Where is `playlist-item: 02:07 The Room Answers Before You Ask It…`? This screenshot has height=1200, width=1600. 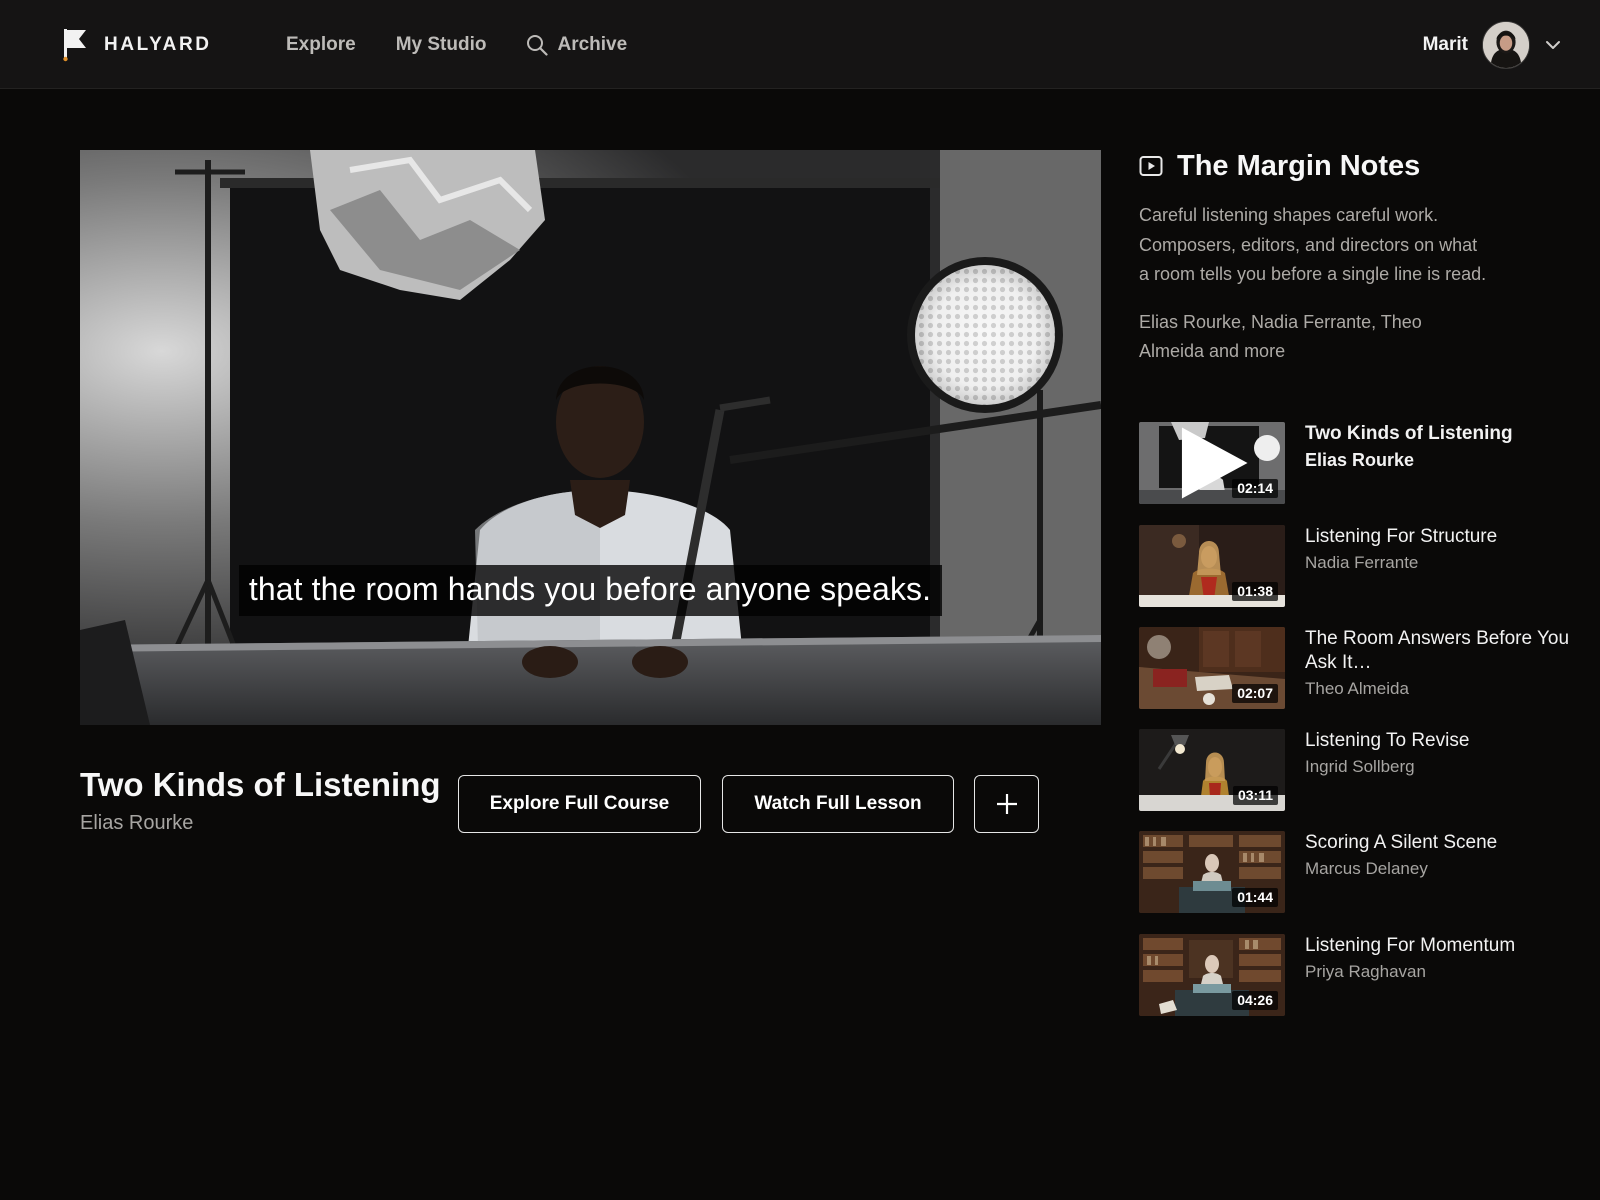 playlist-item: 02:07 The Room Answers Before You Ask It… is located at coordinates (1359, 669).